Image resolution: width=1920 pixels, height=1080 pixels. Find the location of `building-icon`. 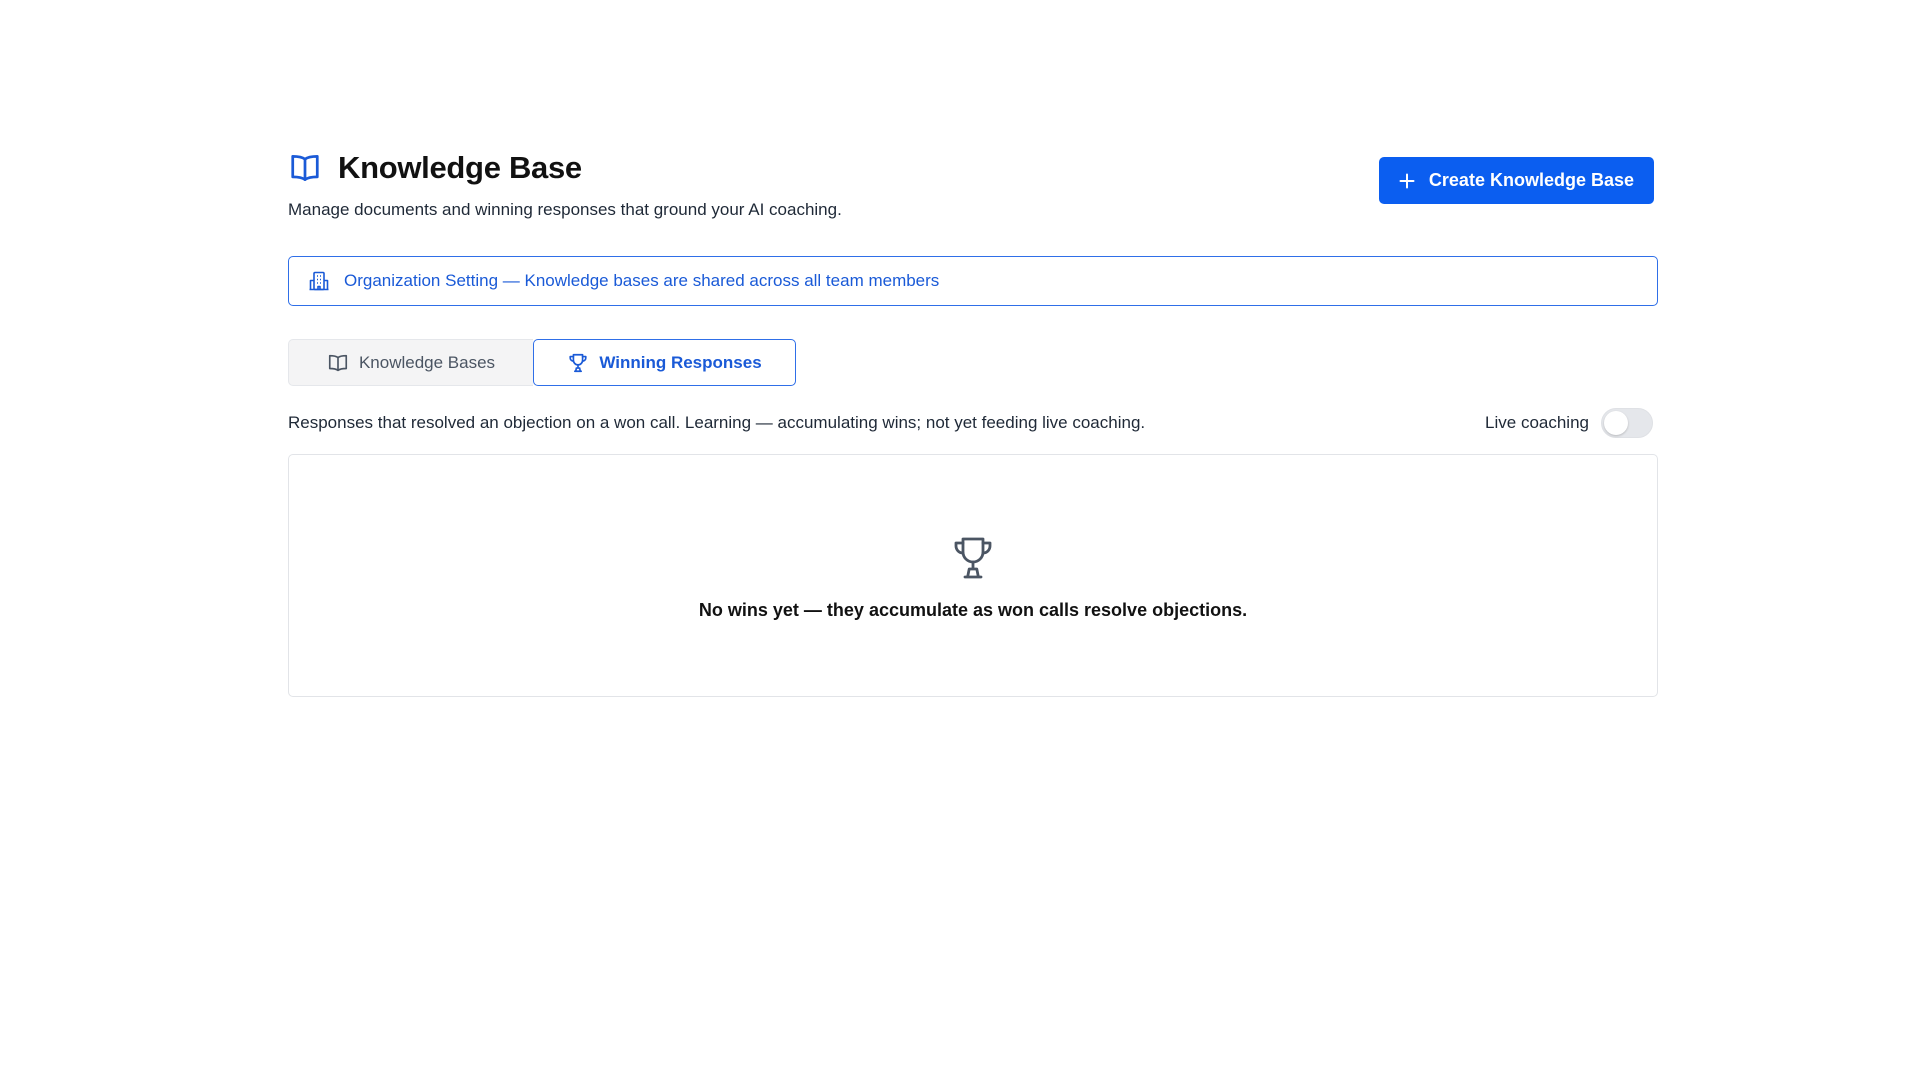

building-icon is located at coordinates (319, 281).